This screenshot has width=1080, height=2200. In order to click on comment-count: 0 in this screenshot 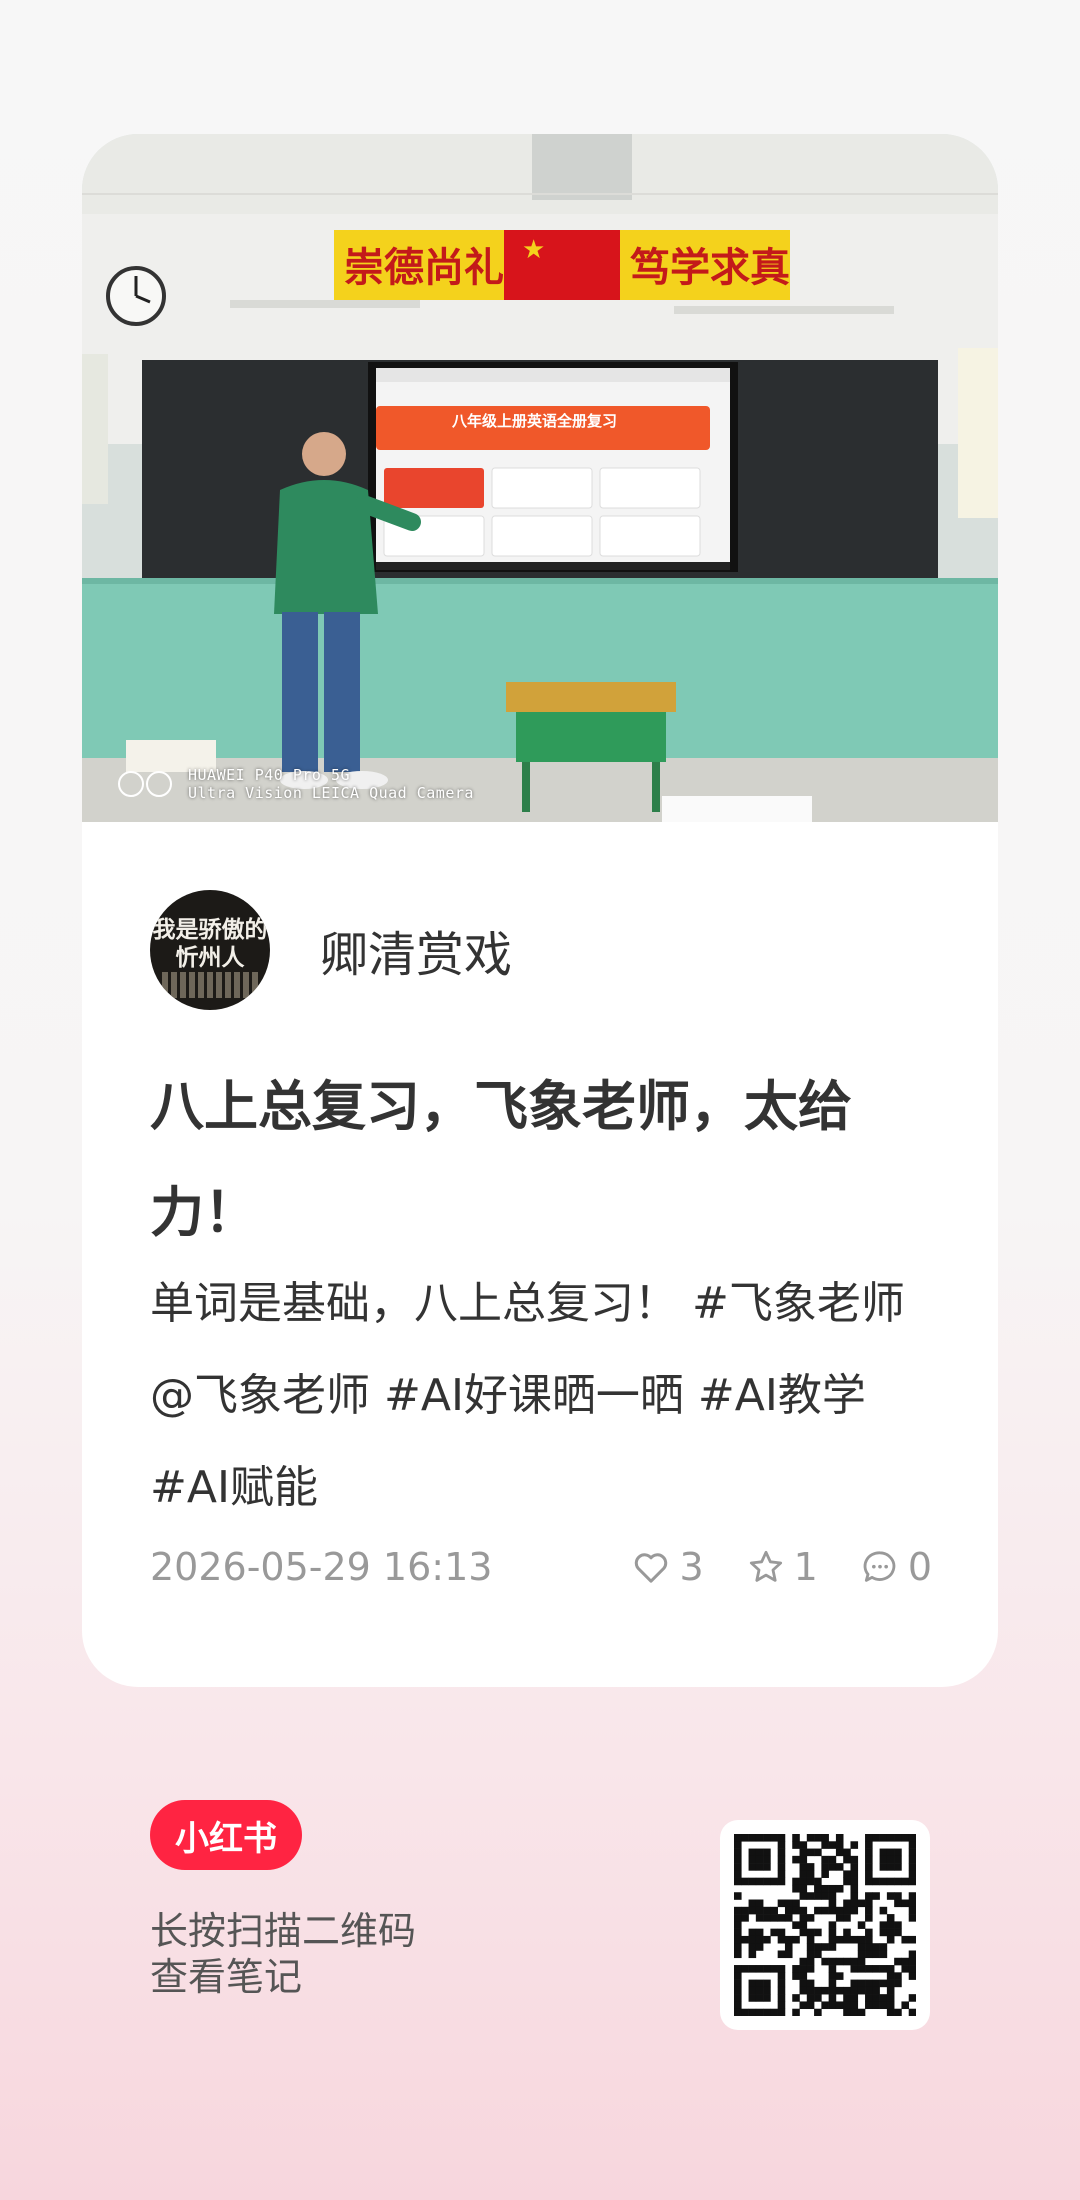, I will do `click(919, 1567)`.